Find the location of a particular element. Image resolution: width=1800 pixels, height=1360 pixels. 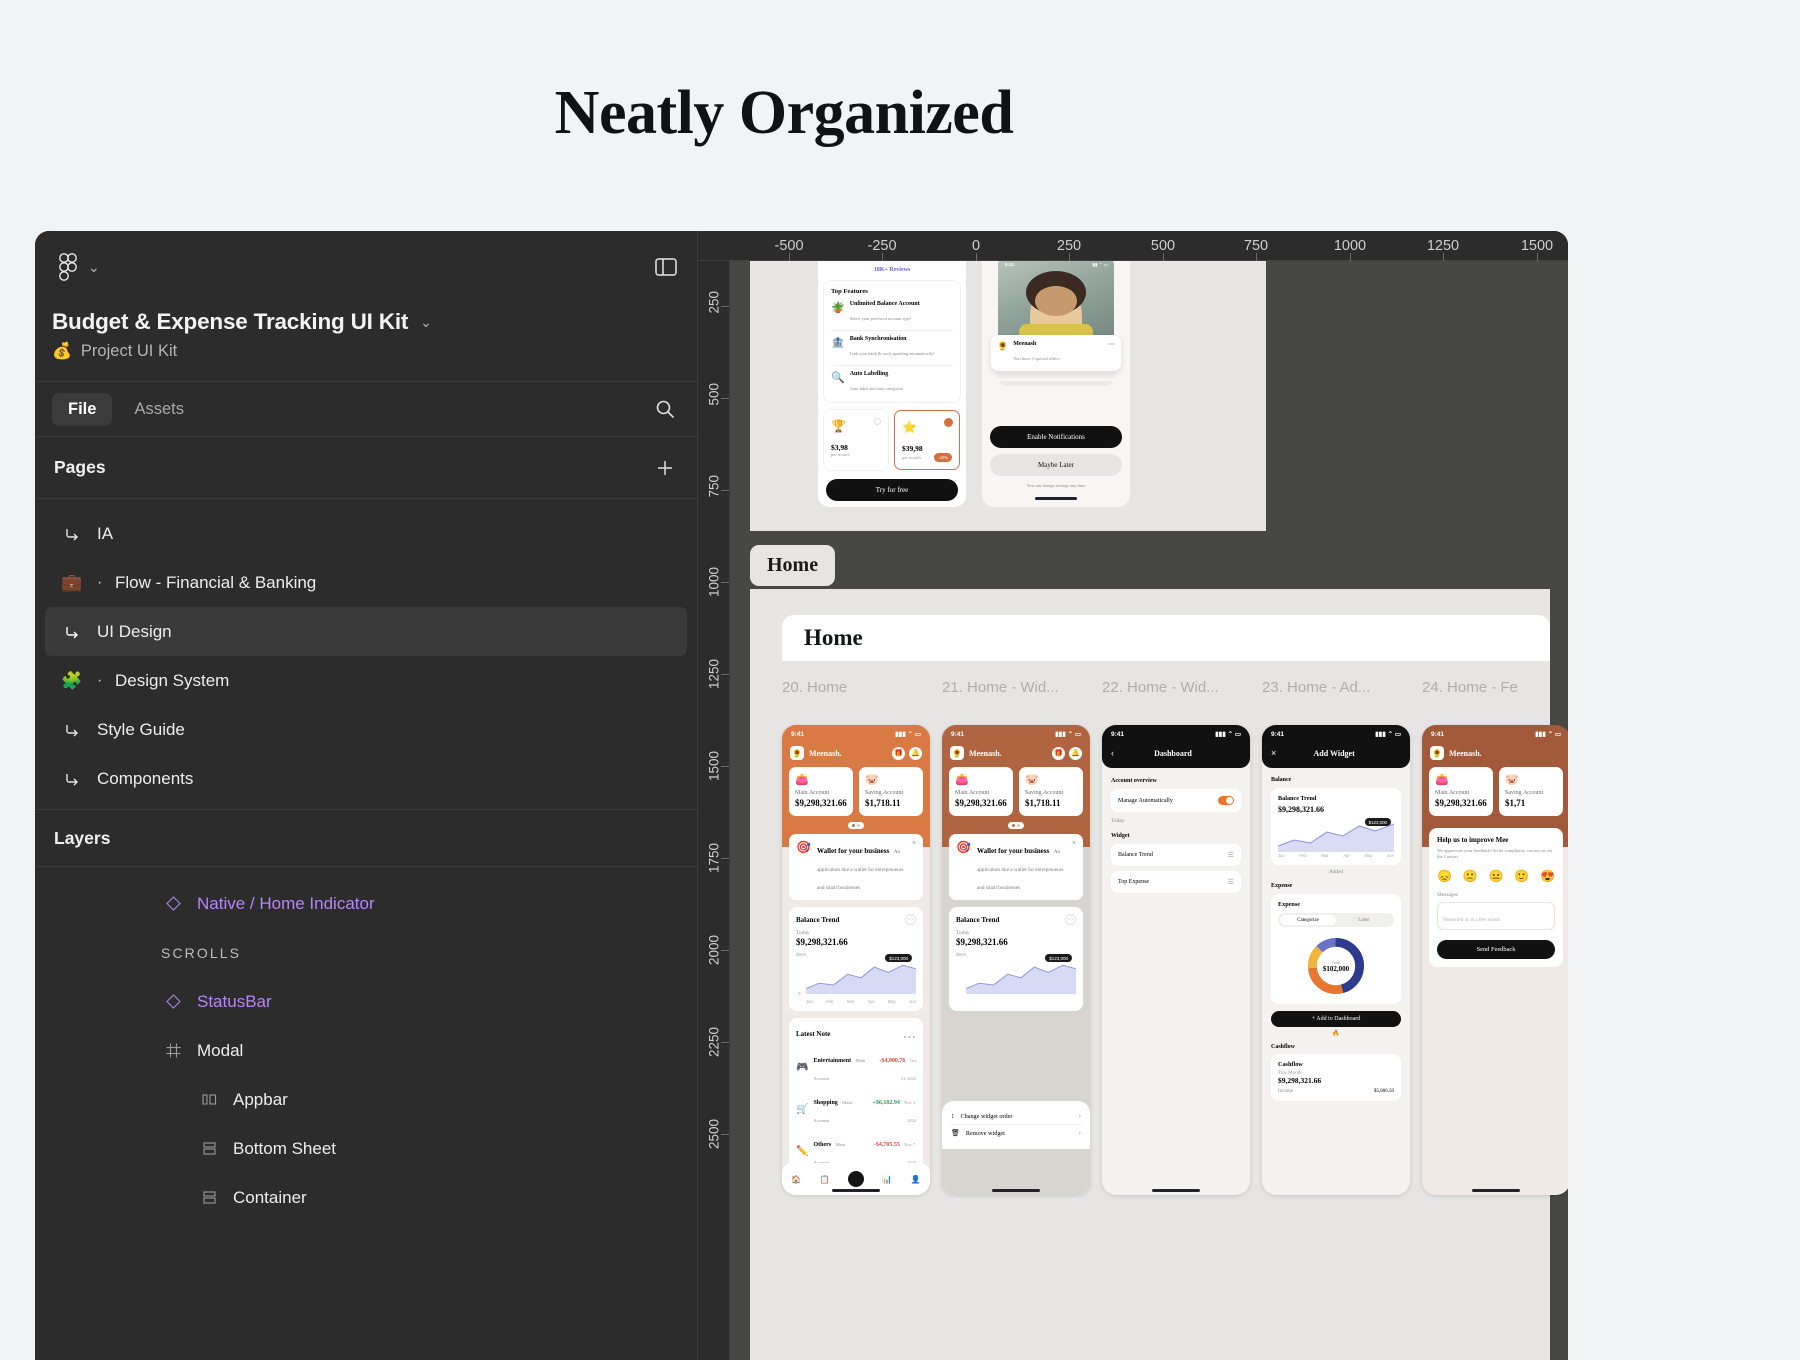

page-item-flow-financial-banking: 💼 · Flow - Financial & Banking is located at coordinates (366, 582).